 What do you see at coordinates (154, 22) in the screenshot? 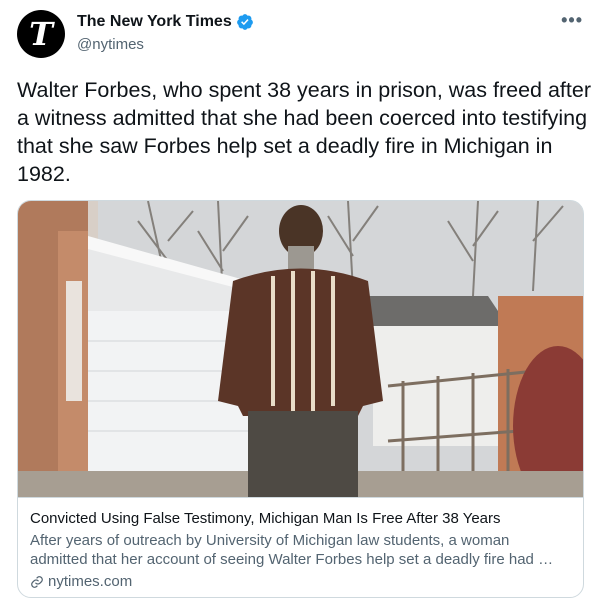
I see `author-display-name: The New York Times` at bounding box center [154, 22].